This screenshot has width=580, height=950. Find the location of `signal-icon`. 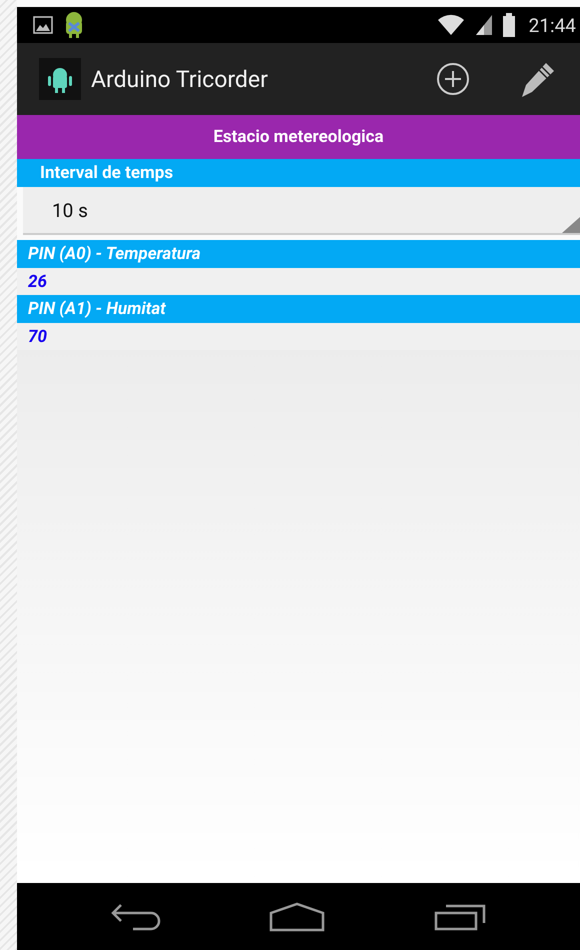

signal-icon is located at coordinates (483, 25).